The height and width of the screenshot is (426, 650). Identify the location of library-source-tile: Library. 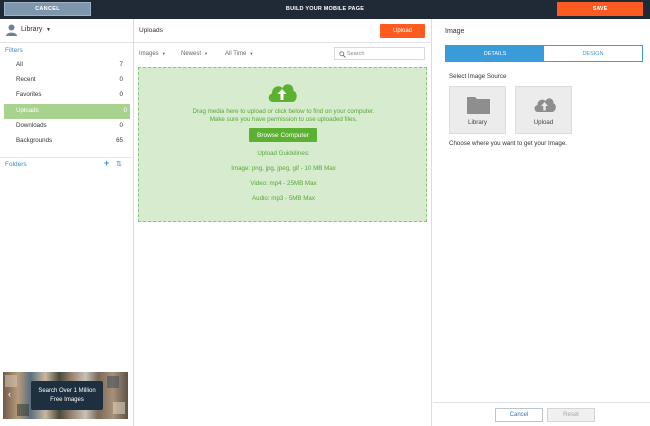
(477, 110).